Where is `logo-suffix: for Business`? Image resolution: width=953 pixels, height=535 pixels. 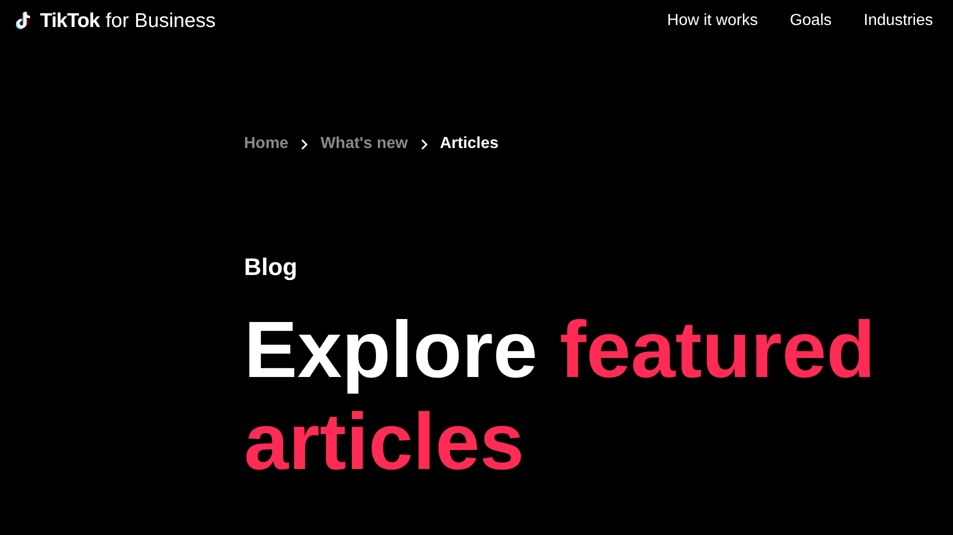 logo-suffix: for Business is located at coordinates (161, 21).